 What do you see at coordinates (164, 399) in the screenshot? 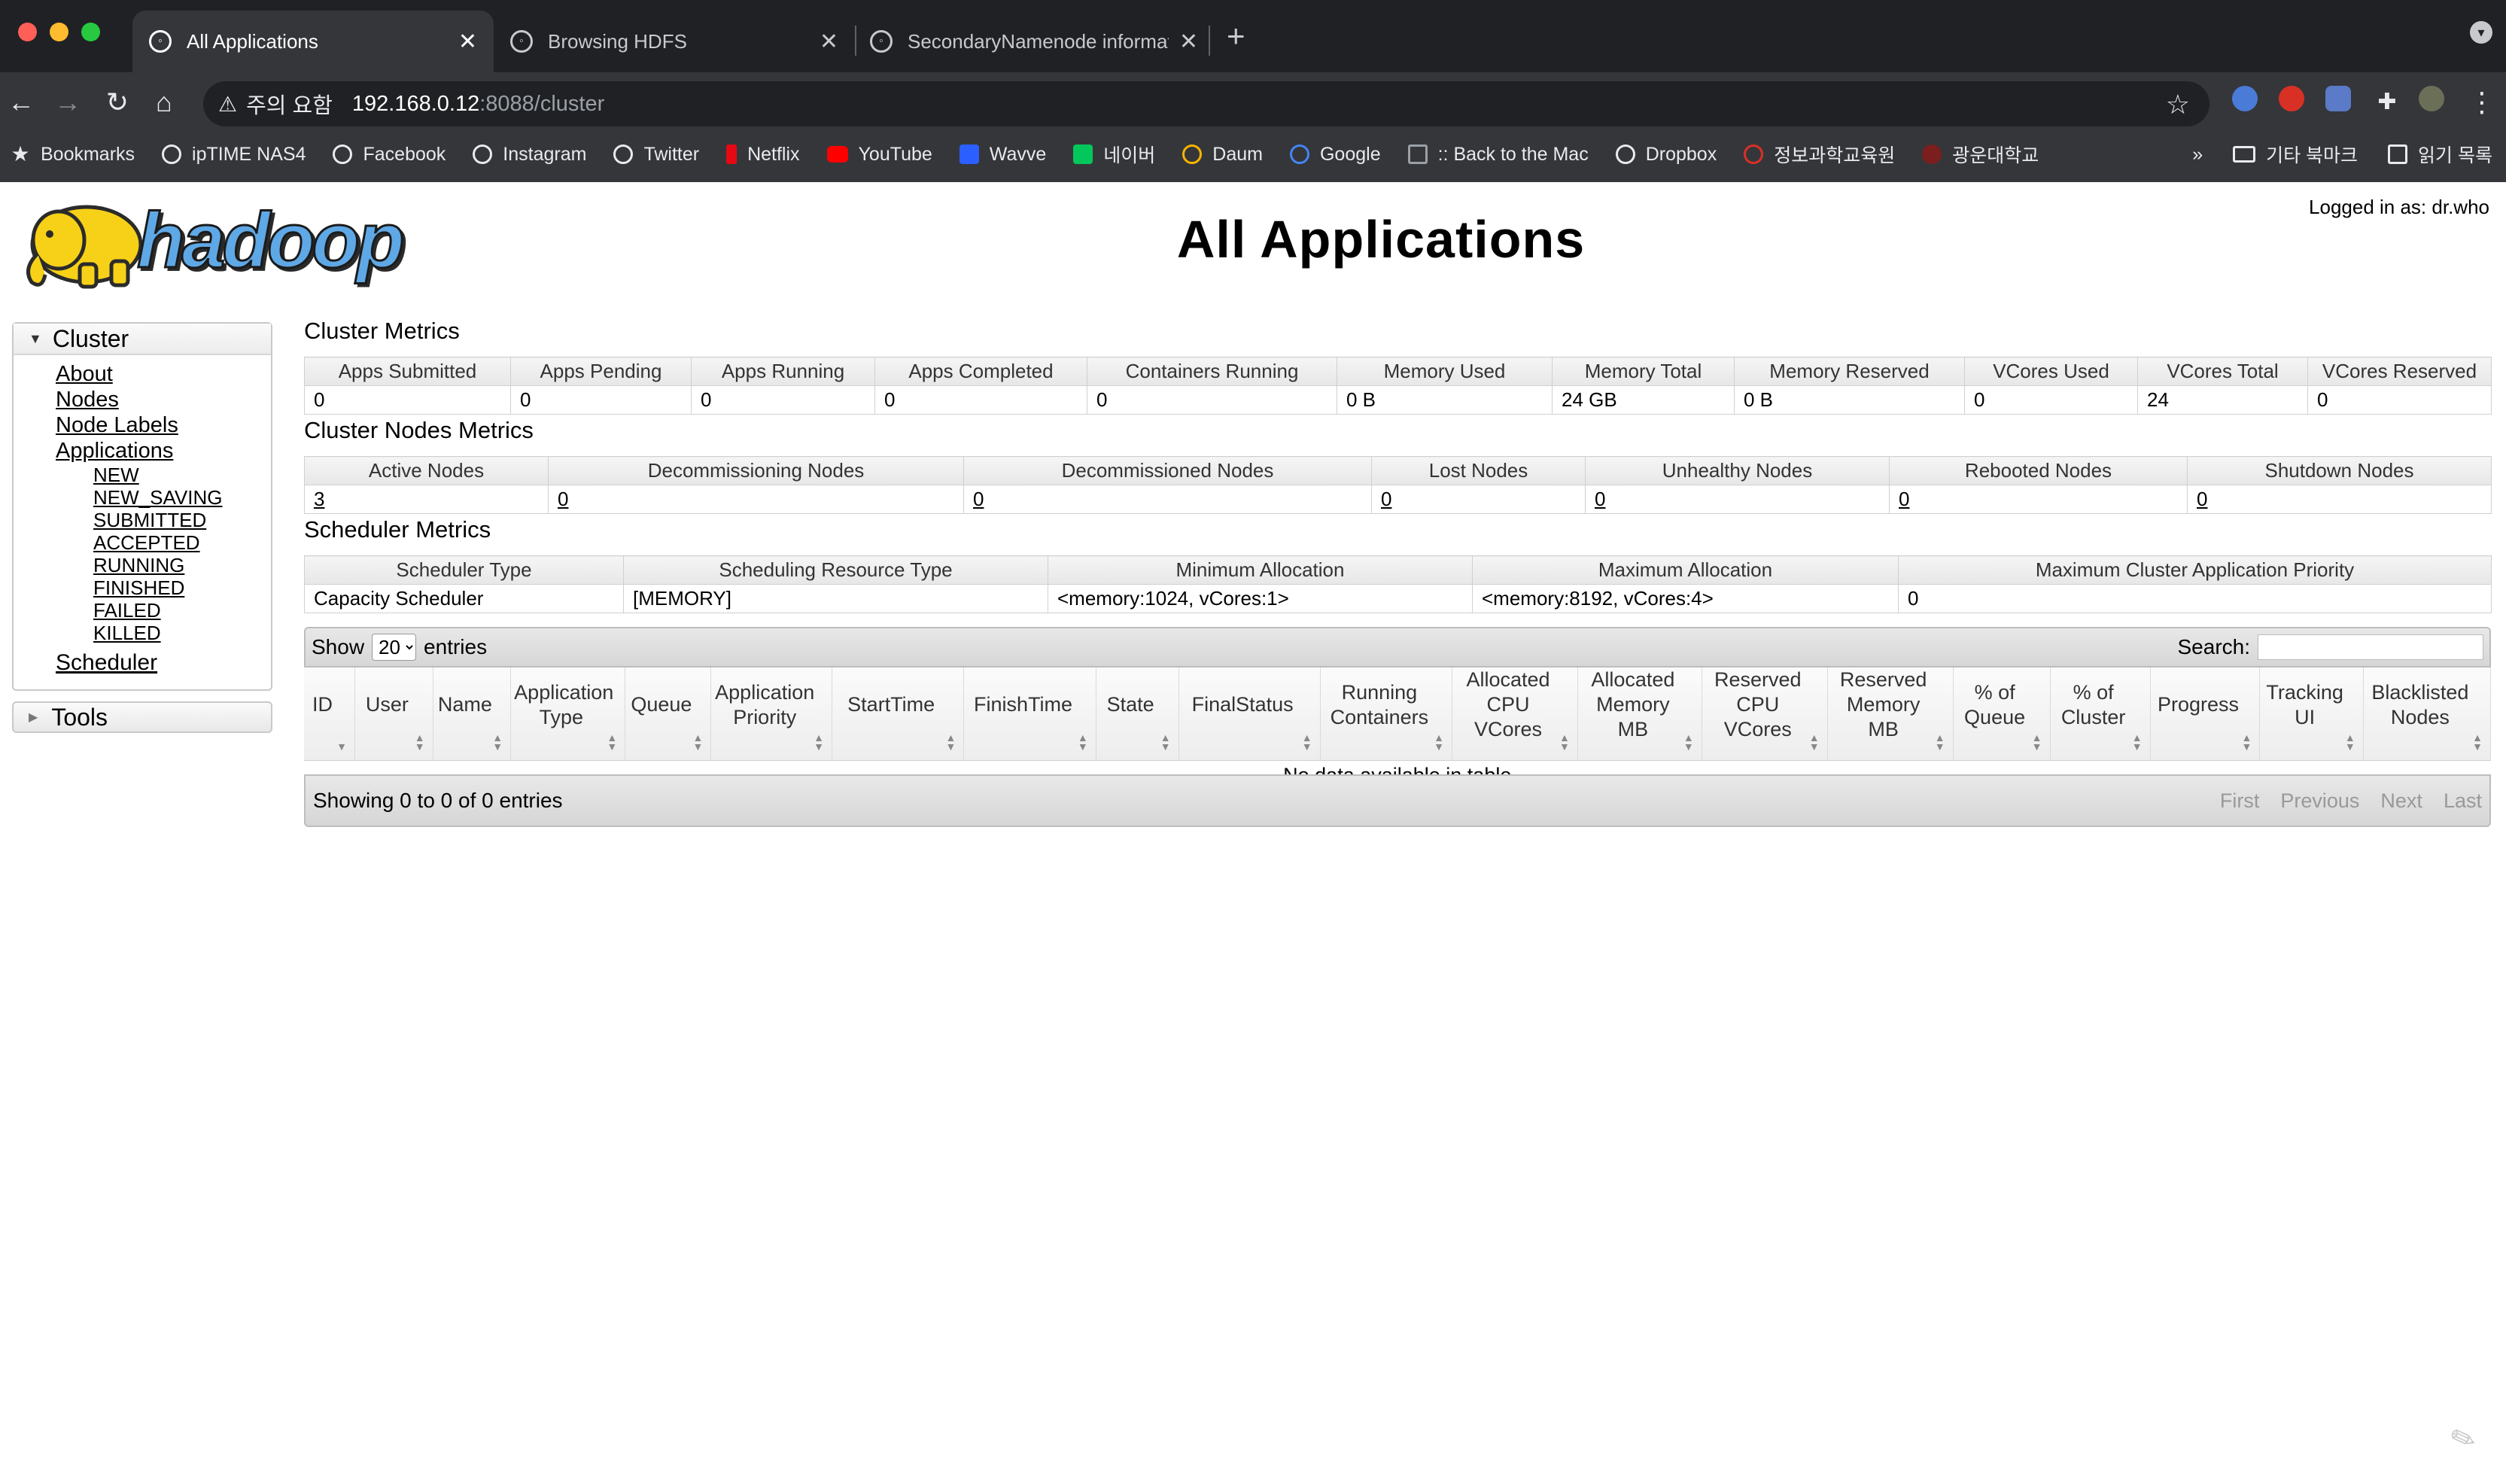
I see `sidebar-item-nodes: Nodes` at bounding box center [164, 399].